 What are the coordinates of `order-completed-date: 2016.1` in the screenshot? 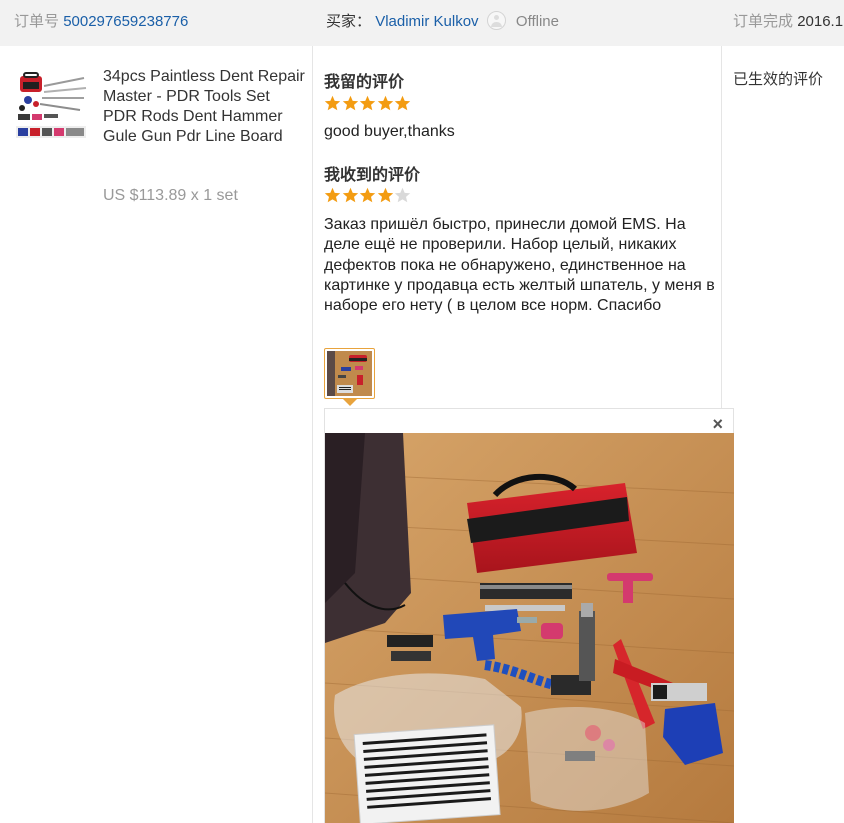 It's located at (820, 21).